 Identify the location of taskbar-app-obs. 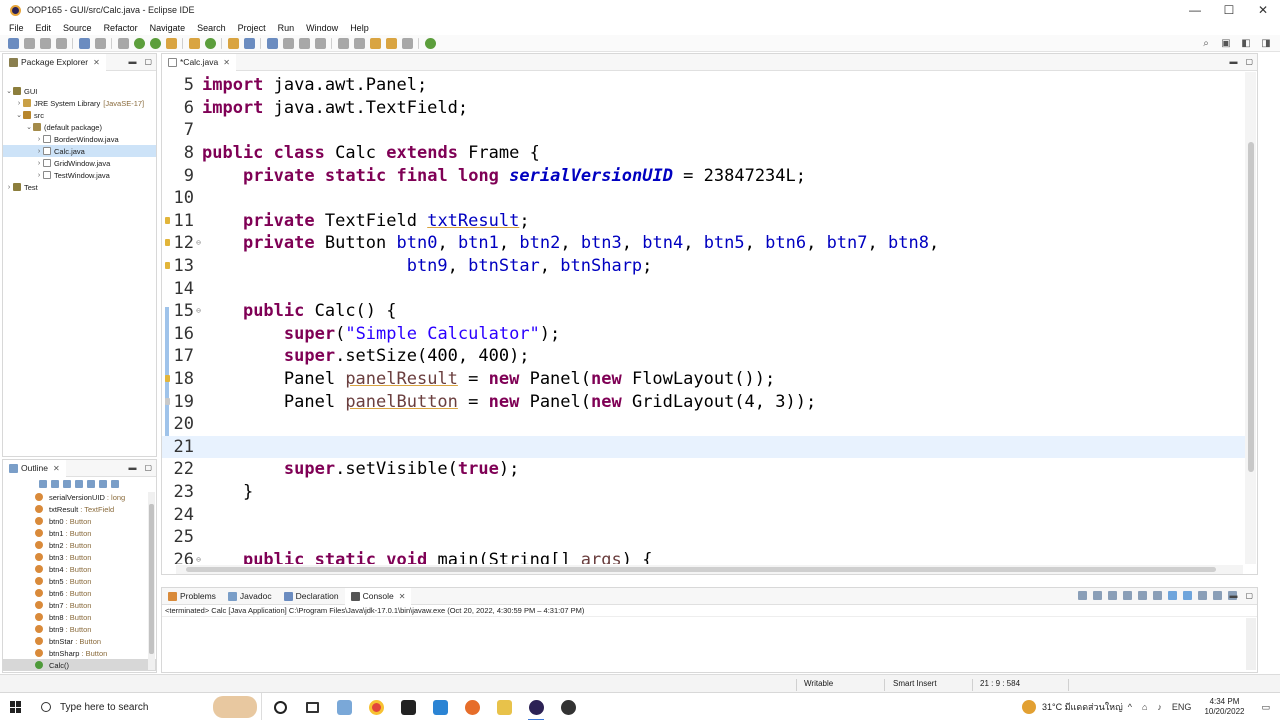
(568, 706).